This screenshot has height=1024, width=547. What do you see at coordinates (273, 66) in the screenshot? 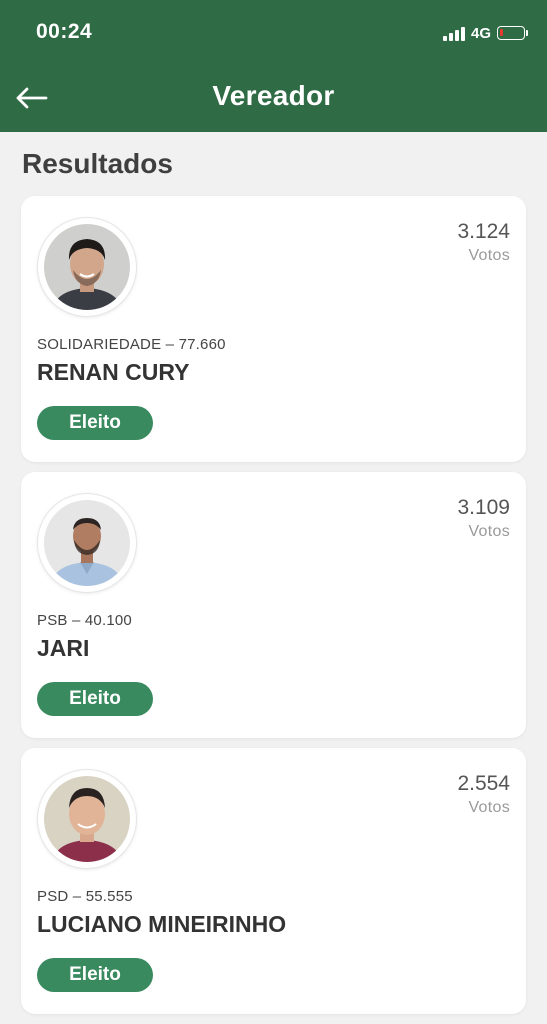
I see `app-header: 00:24 4G Vereador` at bounding box center [273, 66].